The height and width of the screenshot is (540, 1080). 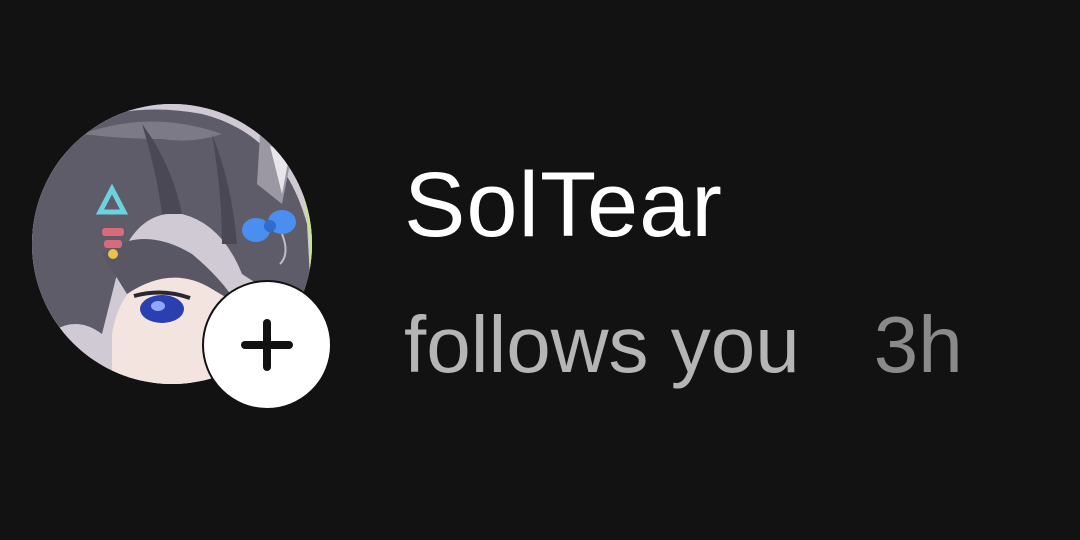 I want to click on username: SolTear, so click(x=683, y=205).